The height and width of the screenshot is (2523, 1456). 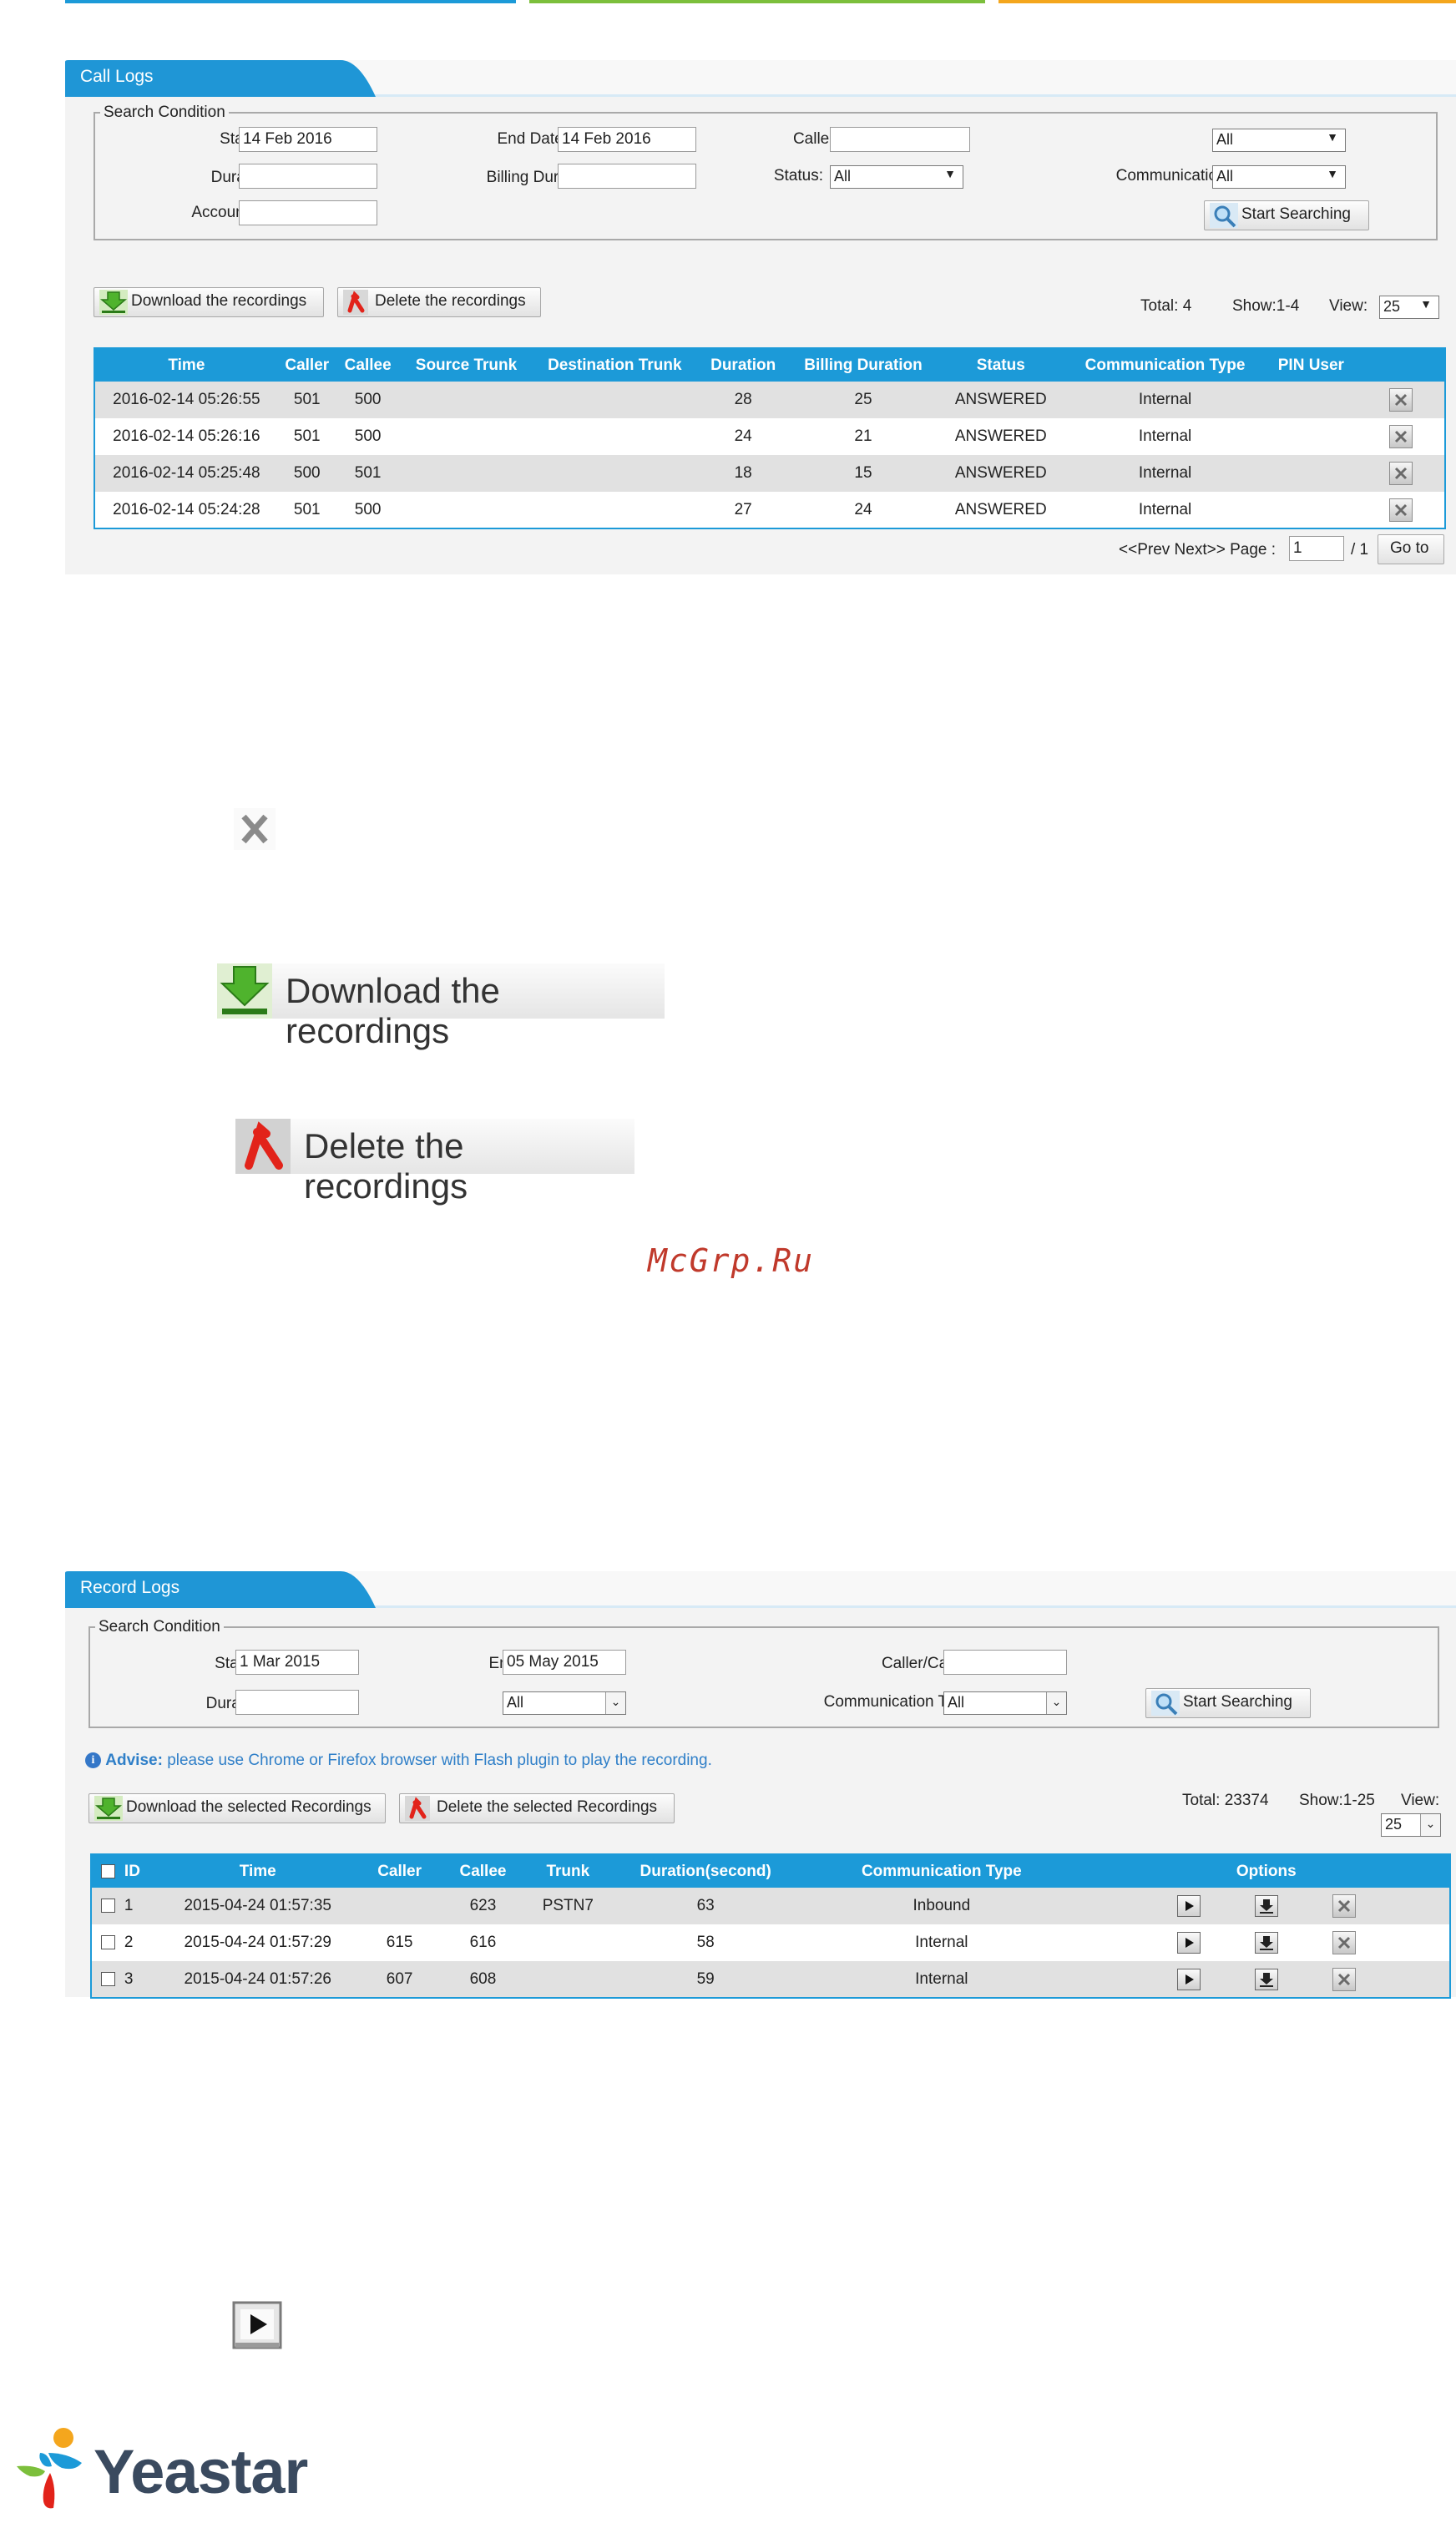 I want to click on cell-caller: 501, so click(x=306, y=510).